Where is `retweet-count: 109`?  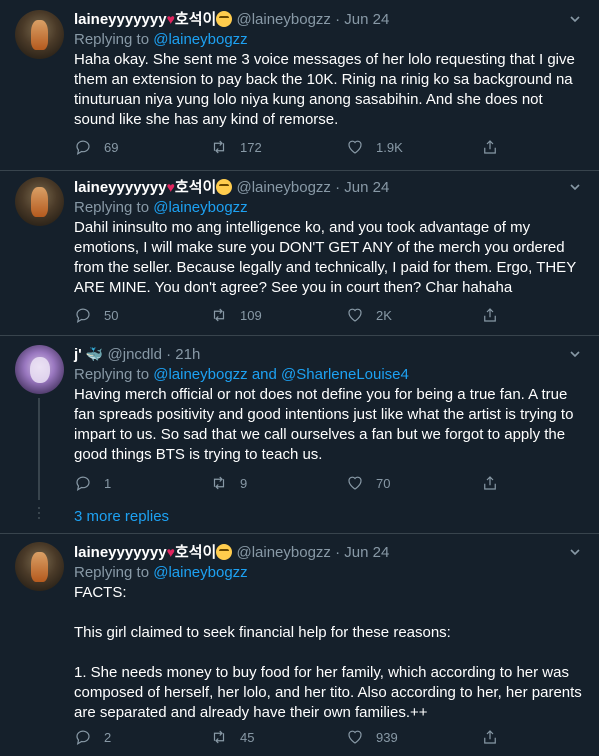 retweet-count: 109 is located at coordinates (251, 315).